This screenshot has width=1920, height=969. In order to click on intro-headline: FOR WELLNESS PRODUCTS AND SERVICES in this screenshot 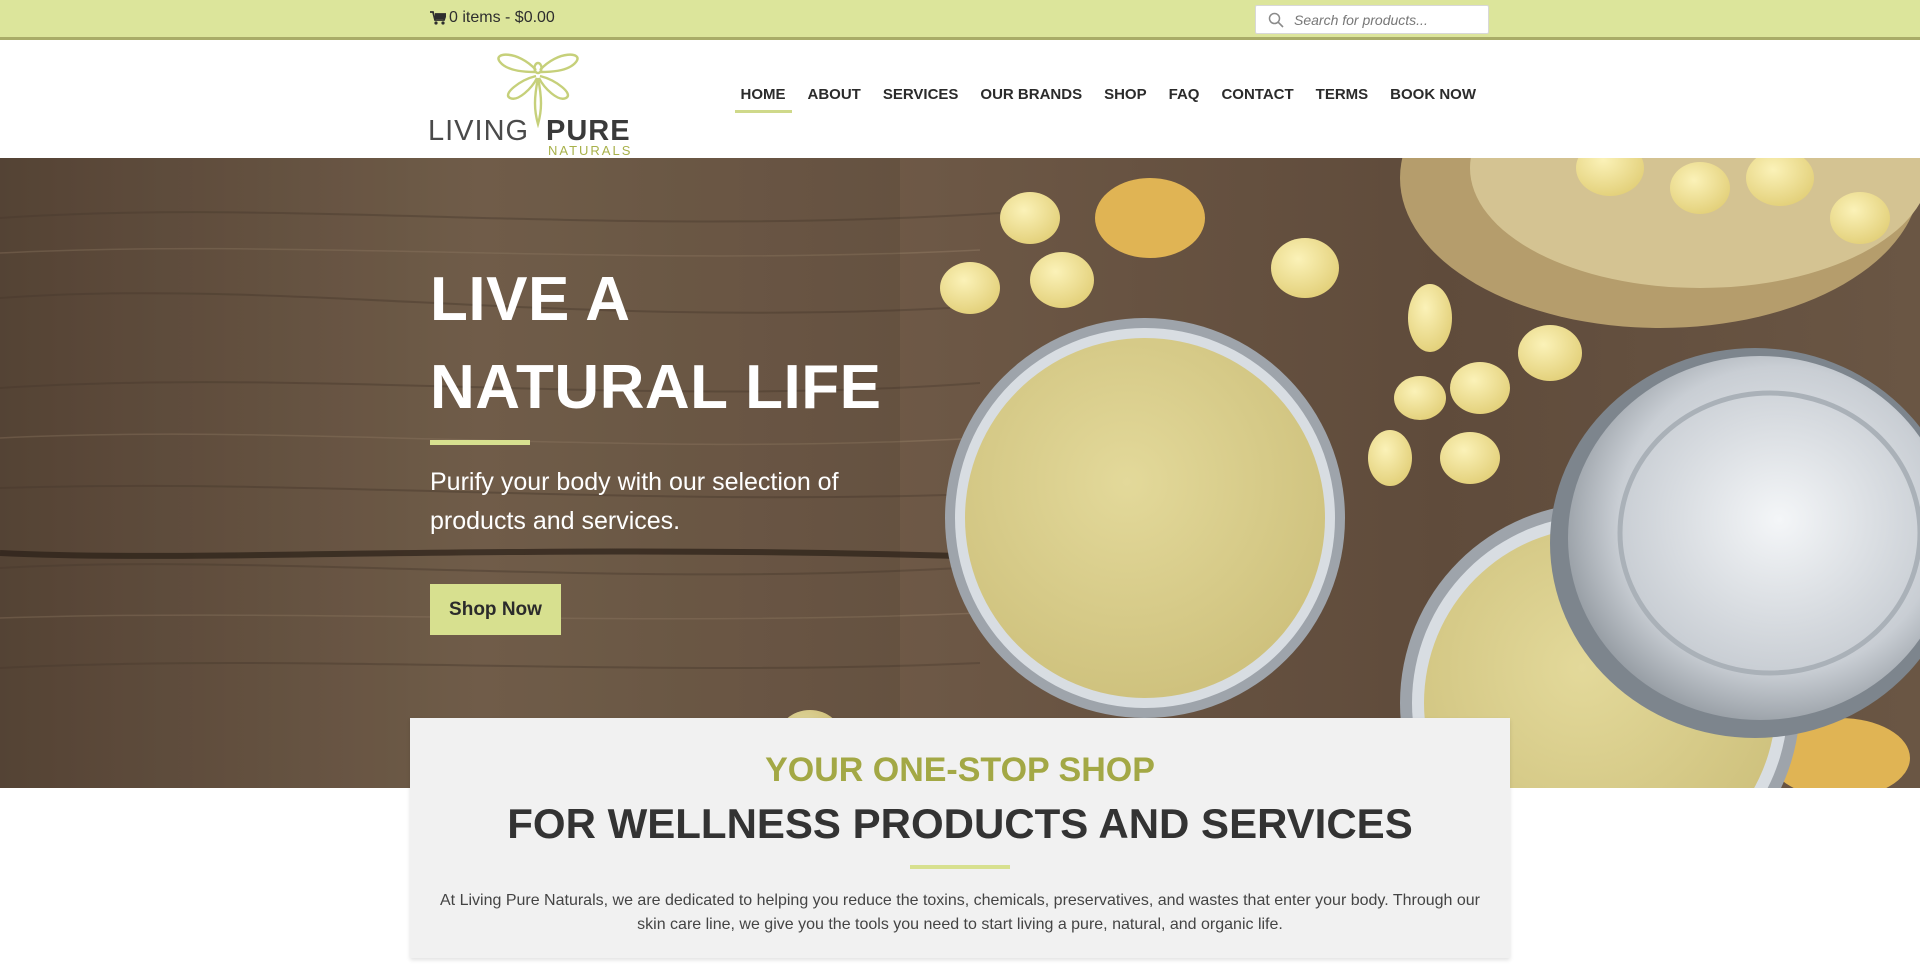, I will do `click(960, 823)`.